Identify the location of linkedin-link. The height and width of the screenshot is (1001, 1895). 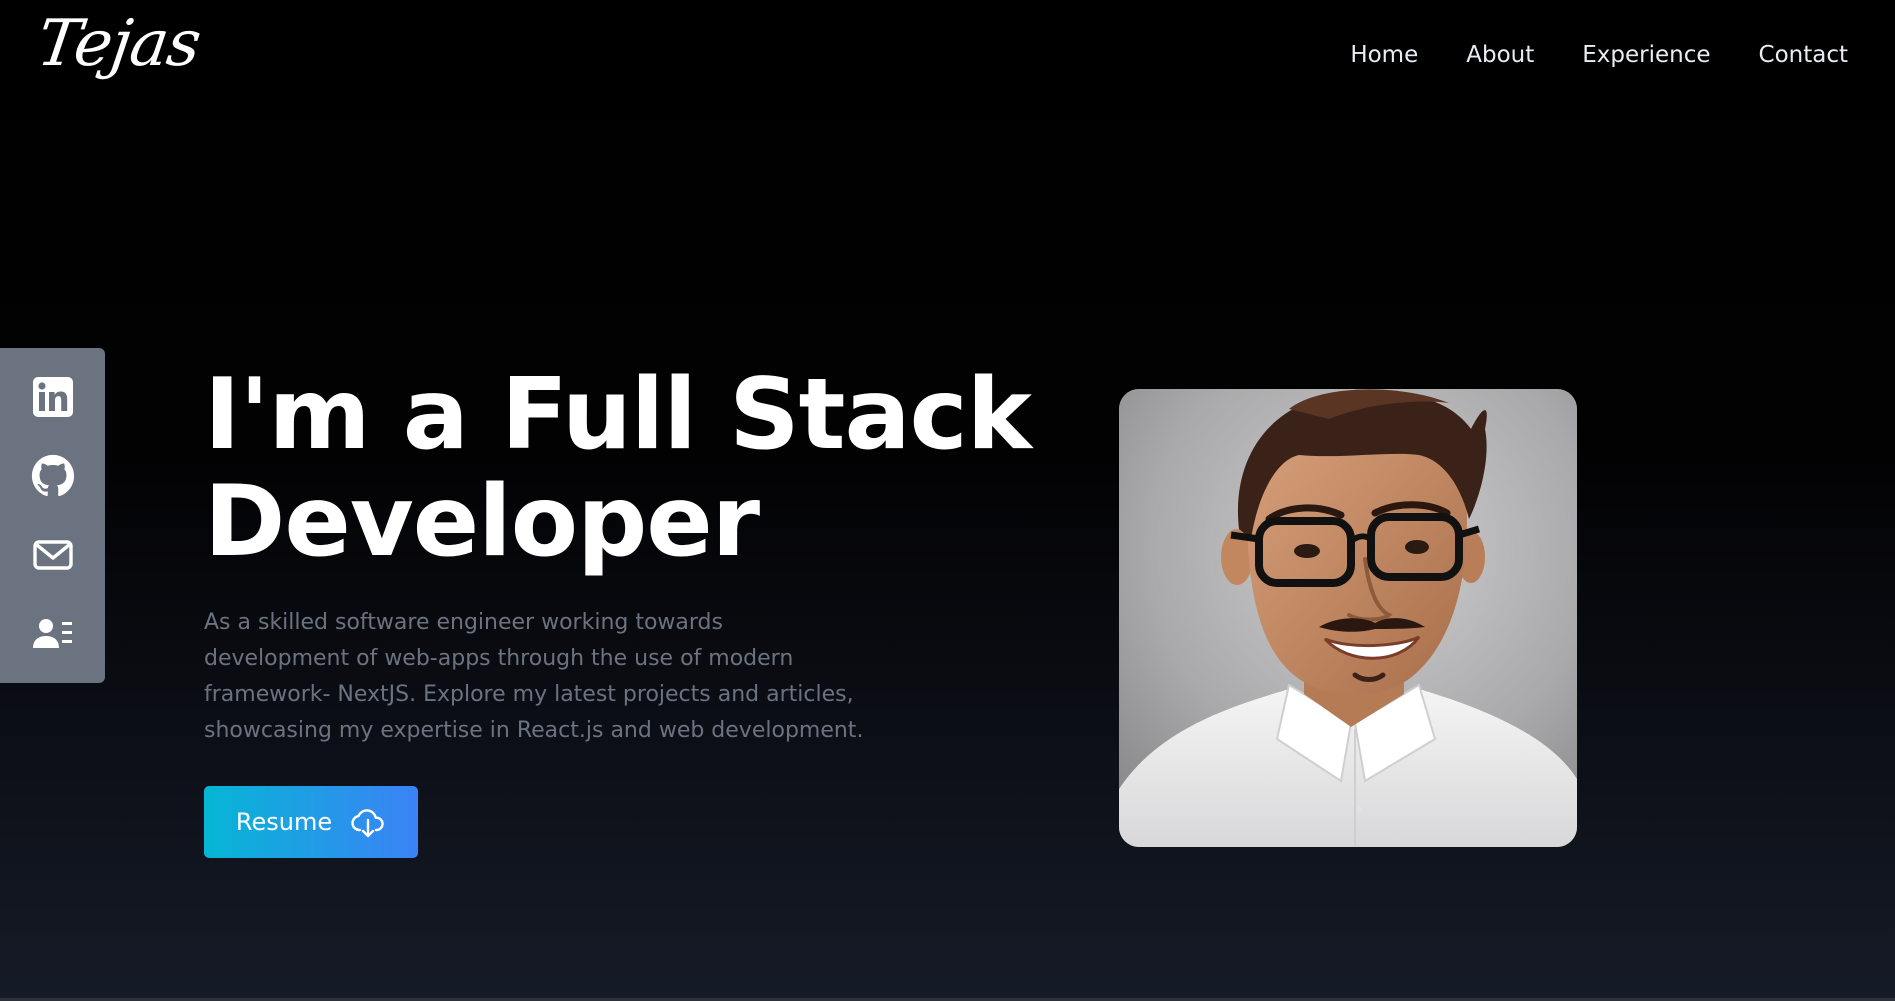
(53, 397).